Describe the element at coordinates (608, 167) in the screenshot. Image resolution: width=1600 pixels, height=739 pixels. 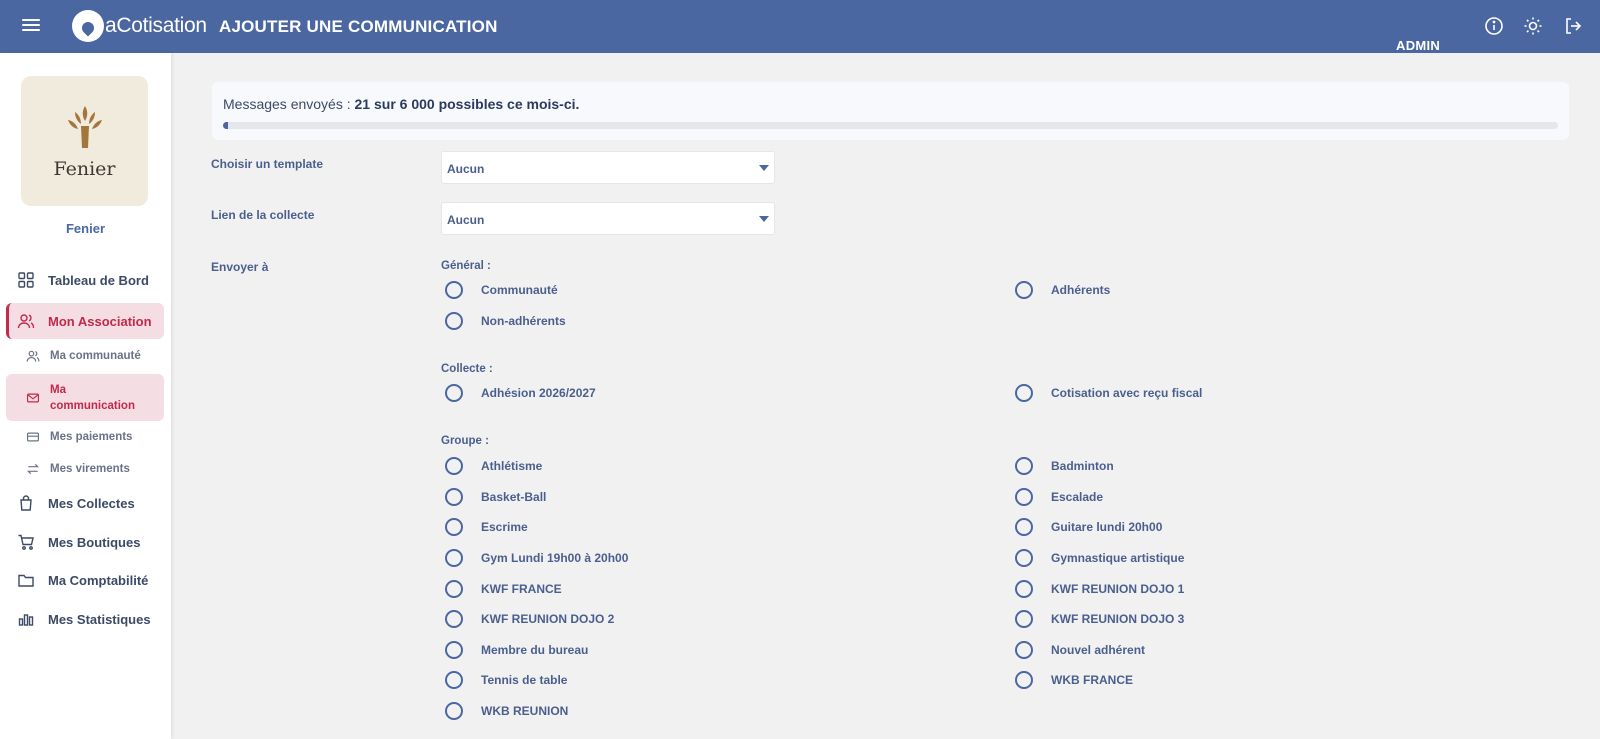
I see `template-select: Aucun` at that location.